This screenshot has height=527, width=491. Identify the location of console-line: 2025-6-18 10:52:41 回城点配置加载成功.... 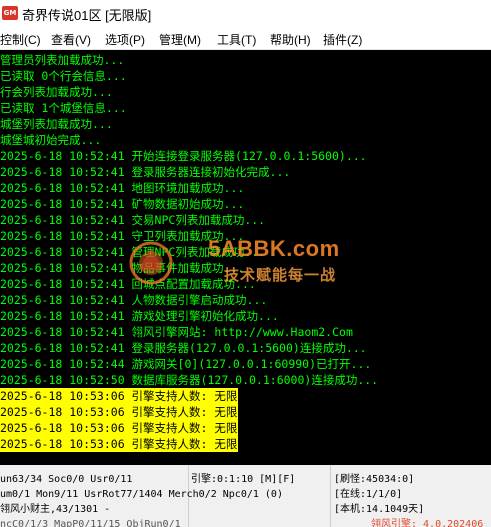
(128, 284).